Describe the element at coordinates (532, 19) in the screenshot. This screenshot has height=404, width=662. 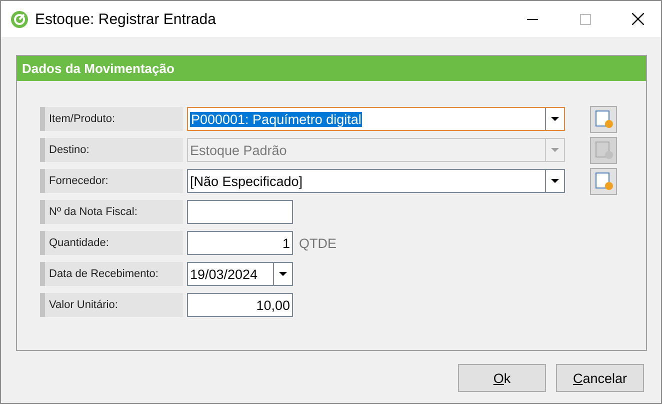
I see `minimize-icon` at that location.